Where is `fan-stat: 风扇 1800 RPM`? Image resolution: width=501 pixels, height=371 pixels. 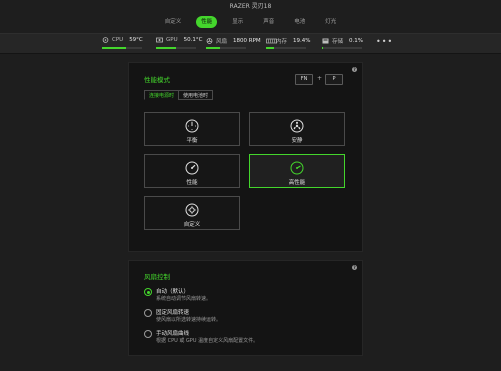 fan-stat: 风扇 1800 RPM is located at coordinates (233, 43).